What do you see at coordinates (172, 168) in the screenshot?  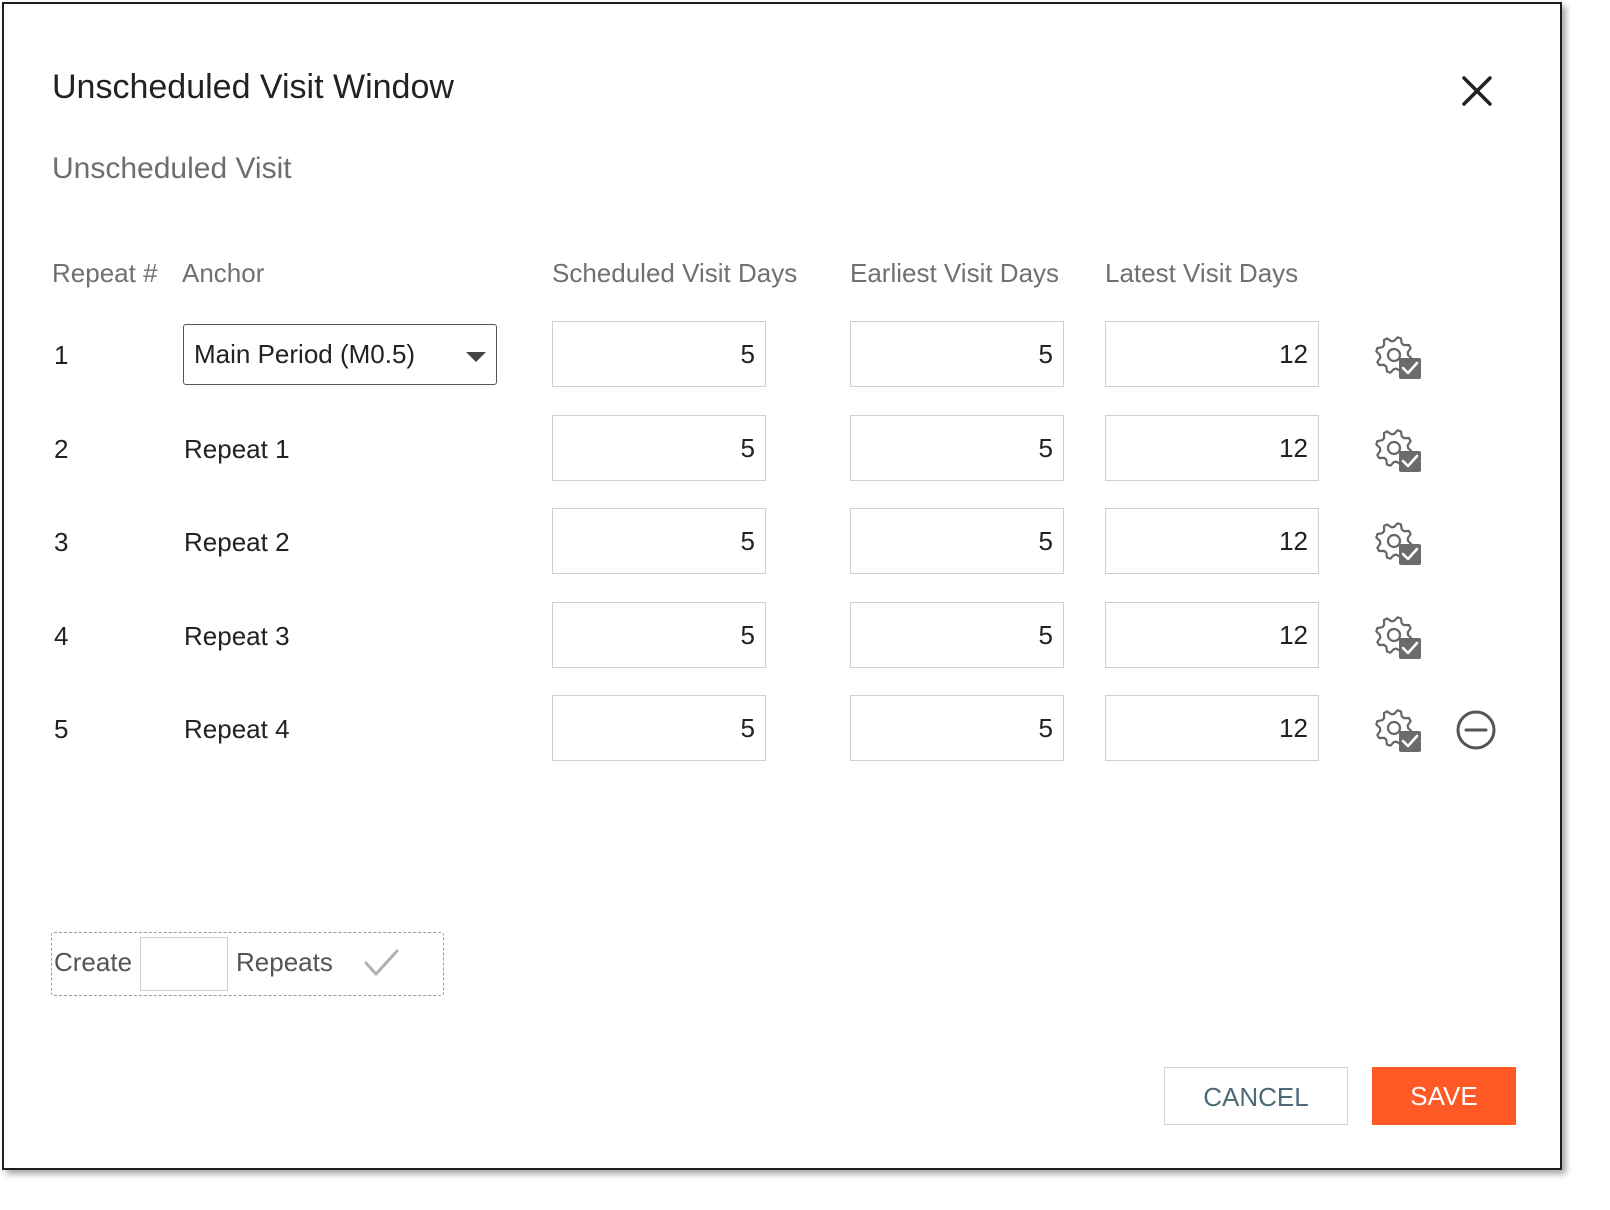 I see `visit-subtitle: Unscheduled Visit` at bounding box center [172, 168].